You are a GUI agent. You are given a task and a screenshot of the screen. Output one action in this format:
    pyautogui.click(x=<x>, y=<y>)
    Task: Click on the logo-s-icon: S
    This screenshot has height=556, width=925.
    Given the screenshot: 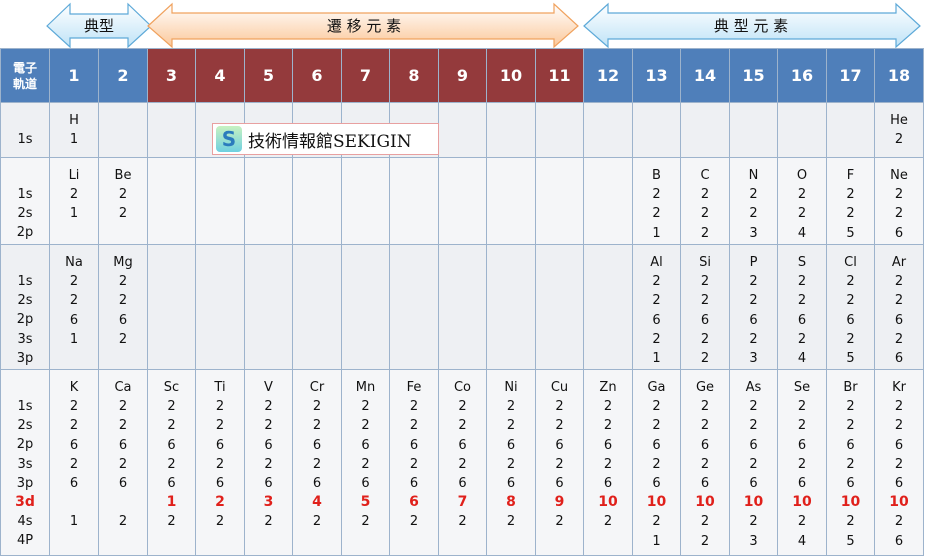 What is the action you would take?
    pyautogui.click(x=229, y=139)
    